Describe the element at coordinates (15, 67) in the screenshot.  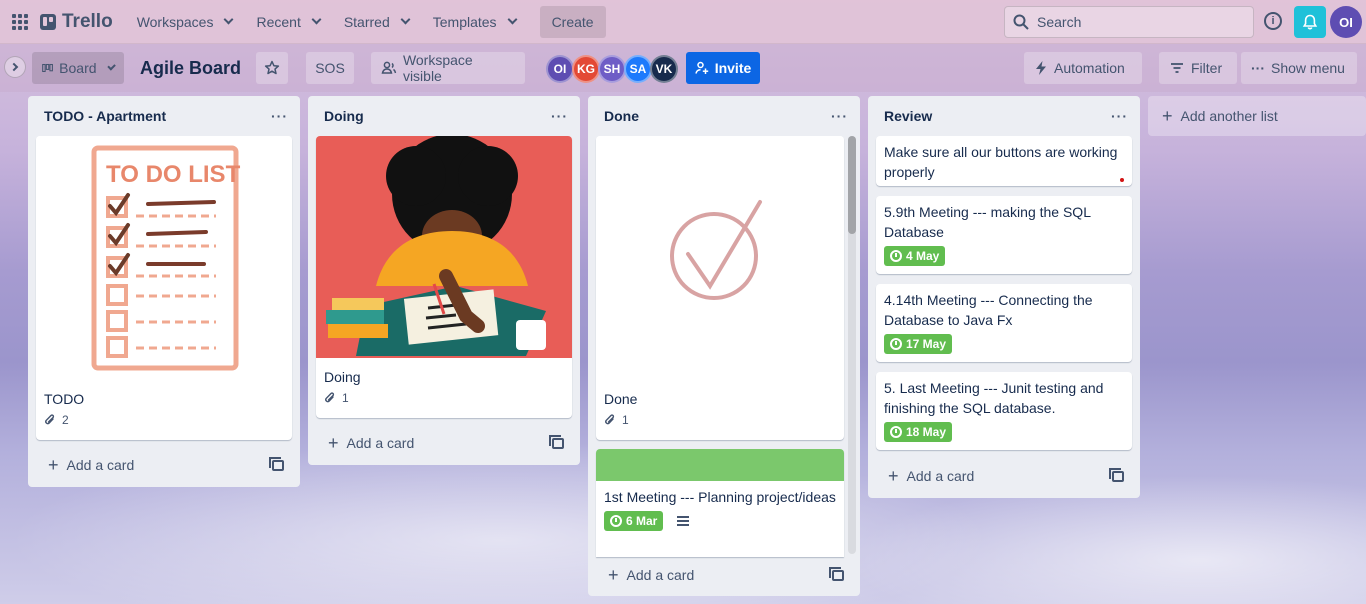
I see `sidebar-expand-button` at that location.